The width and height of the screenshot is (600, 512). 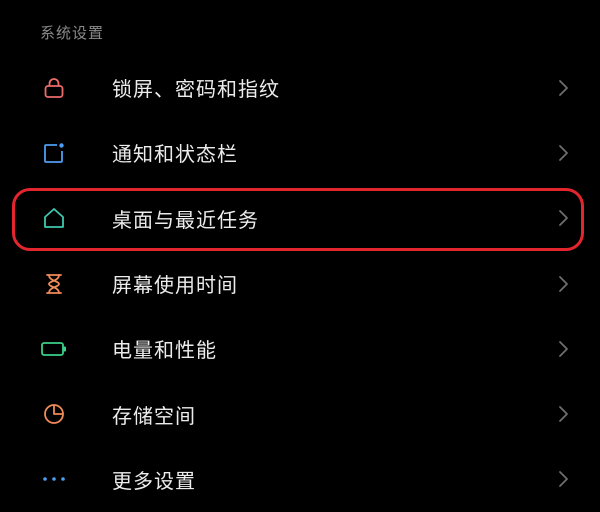 I want to click on hourglass-icon, so click(x=54, y=284).